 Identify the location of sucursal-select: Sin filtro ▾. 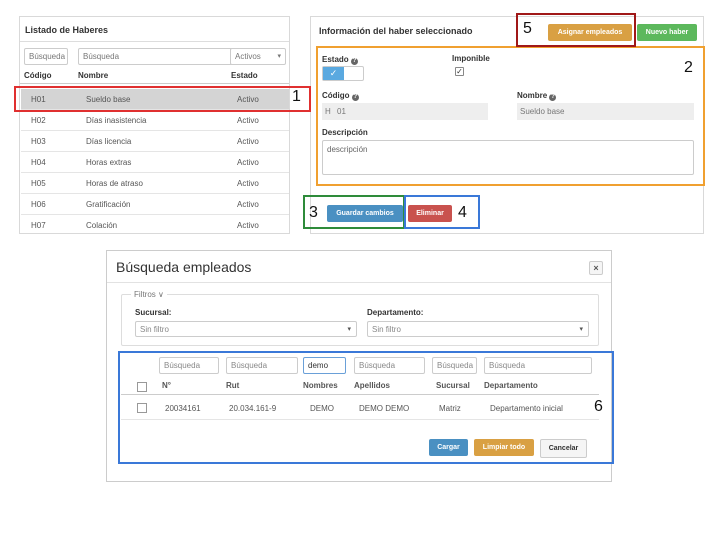
(246, 329).